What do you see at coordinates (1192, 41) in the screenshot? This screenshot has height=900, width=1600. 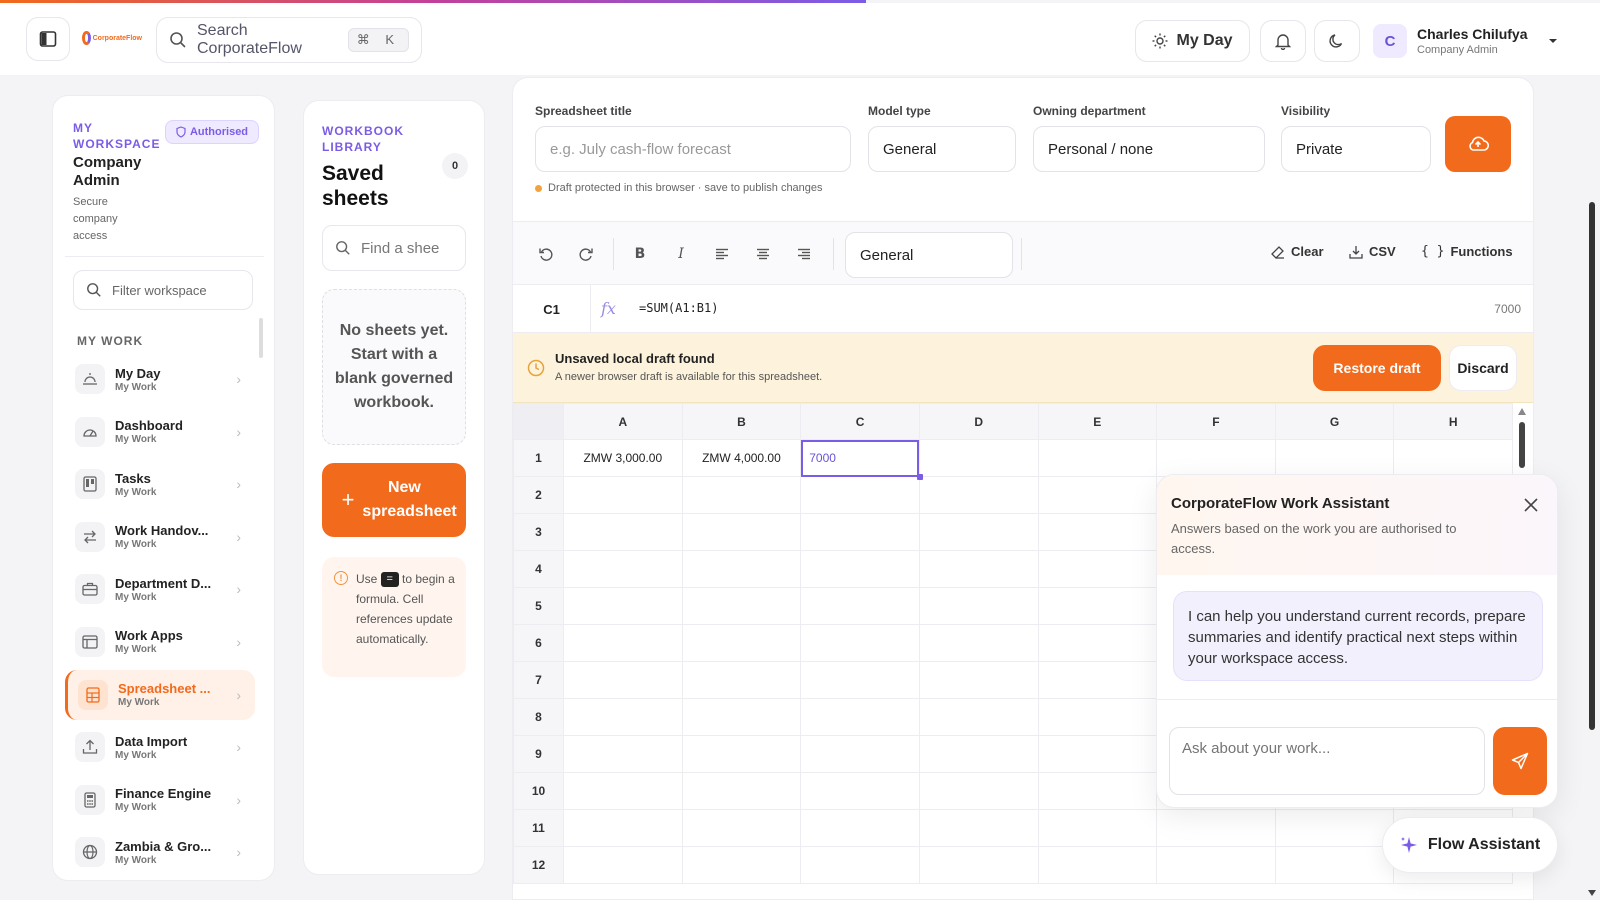 I see `my-day-button: My Day` at bounding box center [1192, 41].